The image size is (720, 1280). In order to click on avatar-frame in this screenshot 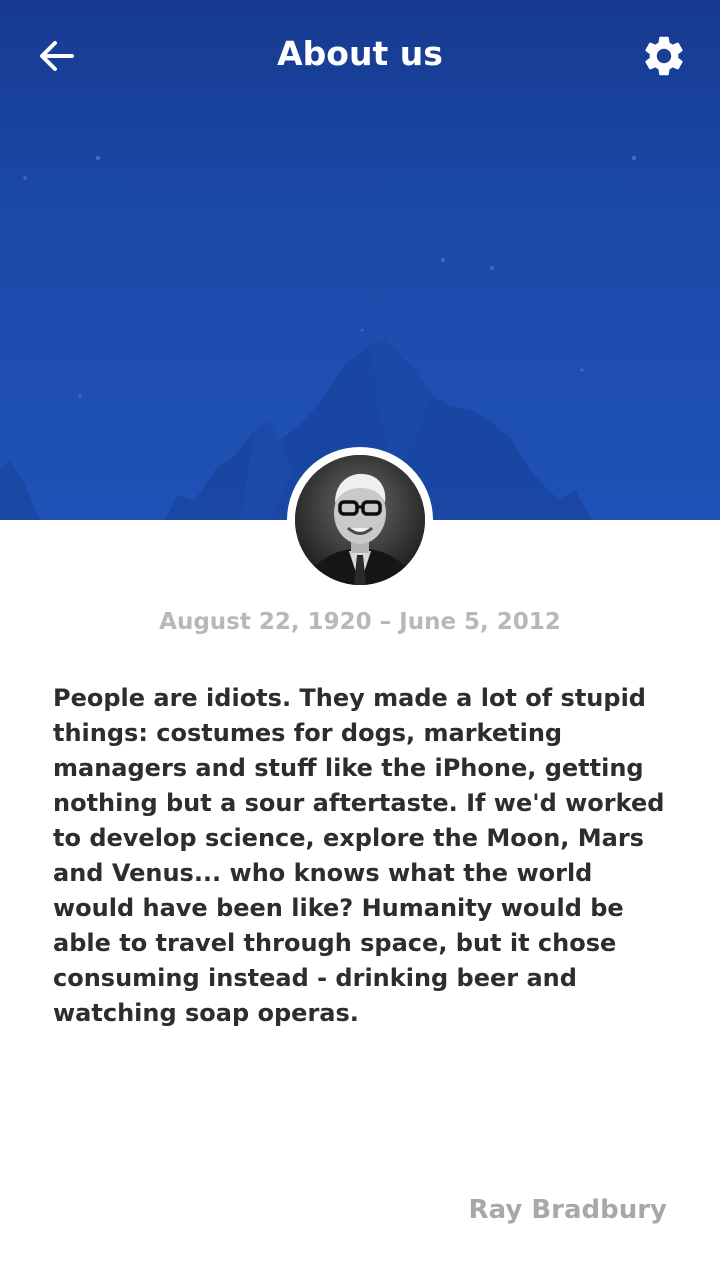, I will do `click(360, 520)`.